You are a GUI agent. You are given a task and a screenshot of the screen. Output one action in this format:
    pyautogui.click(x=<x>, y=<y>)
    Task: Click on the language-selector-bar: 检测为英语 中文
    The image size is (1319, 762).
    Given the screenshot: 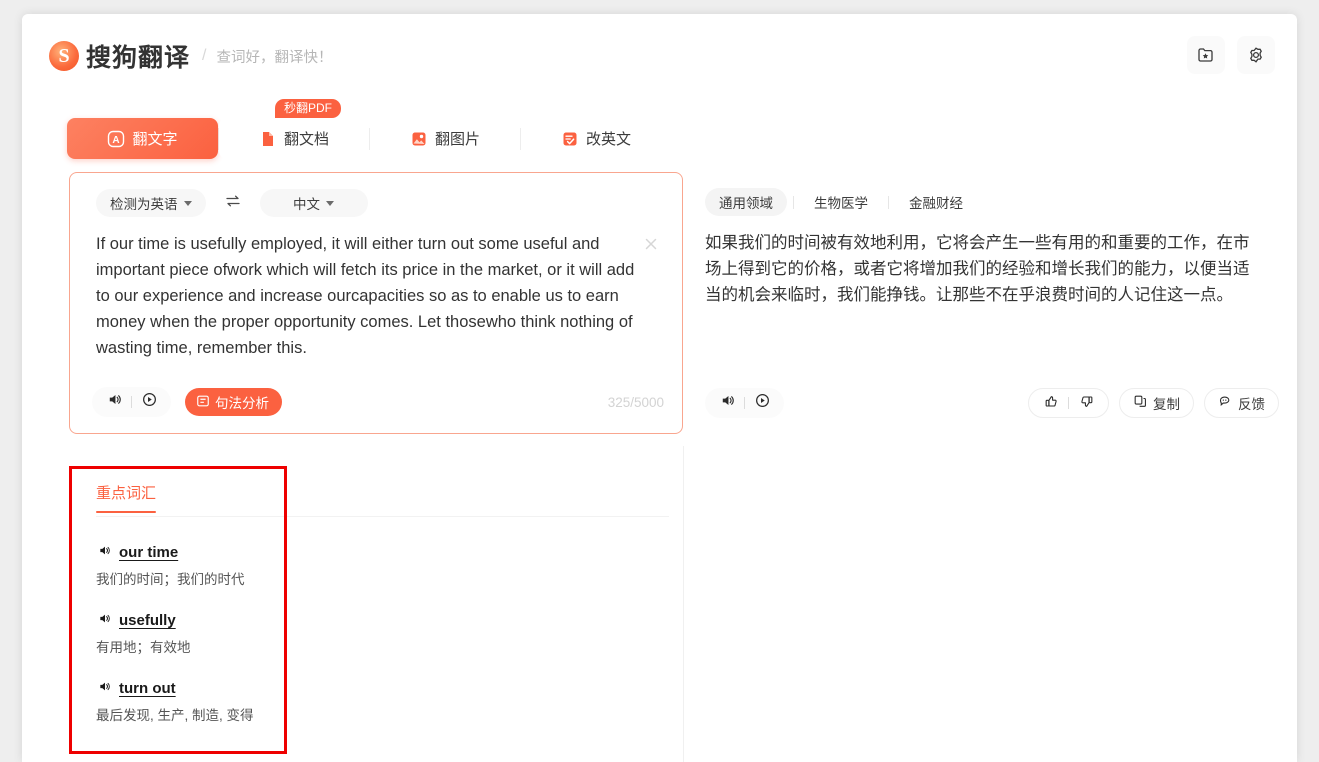 What is the action you would take?
    pyautogui.click(x=232, y=203)
    